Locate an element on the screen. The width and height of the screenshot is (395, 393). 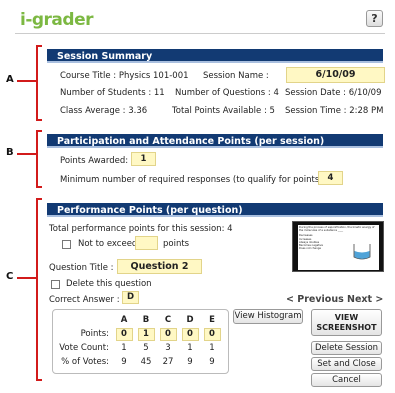
column-header: B is located at coordinates (146, 320).